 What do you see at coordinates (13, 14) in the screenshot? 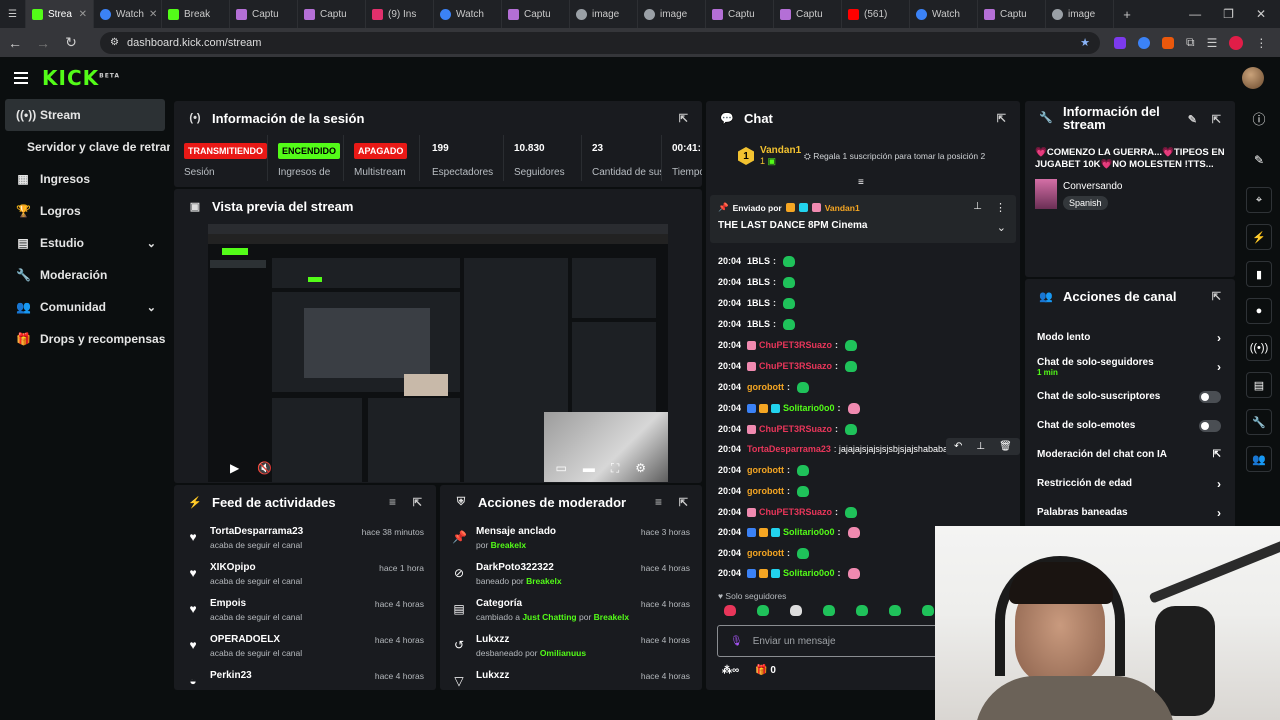
I see `browser-tab-list-icon: ☰` at bounding box center [13, 14].